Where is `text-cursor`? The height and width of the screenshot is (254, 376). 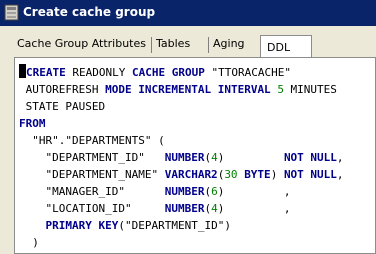 text-cursor is located at coordinates (22, 71).